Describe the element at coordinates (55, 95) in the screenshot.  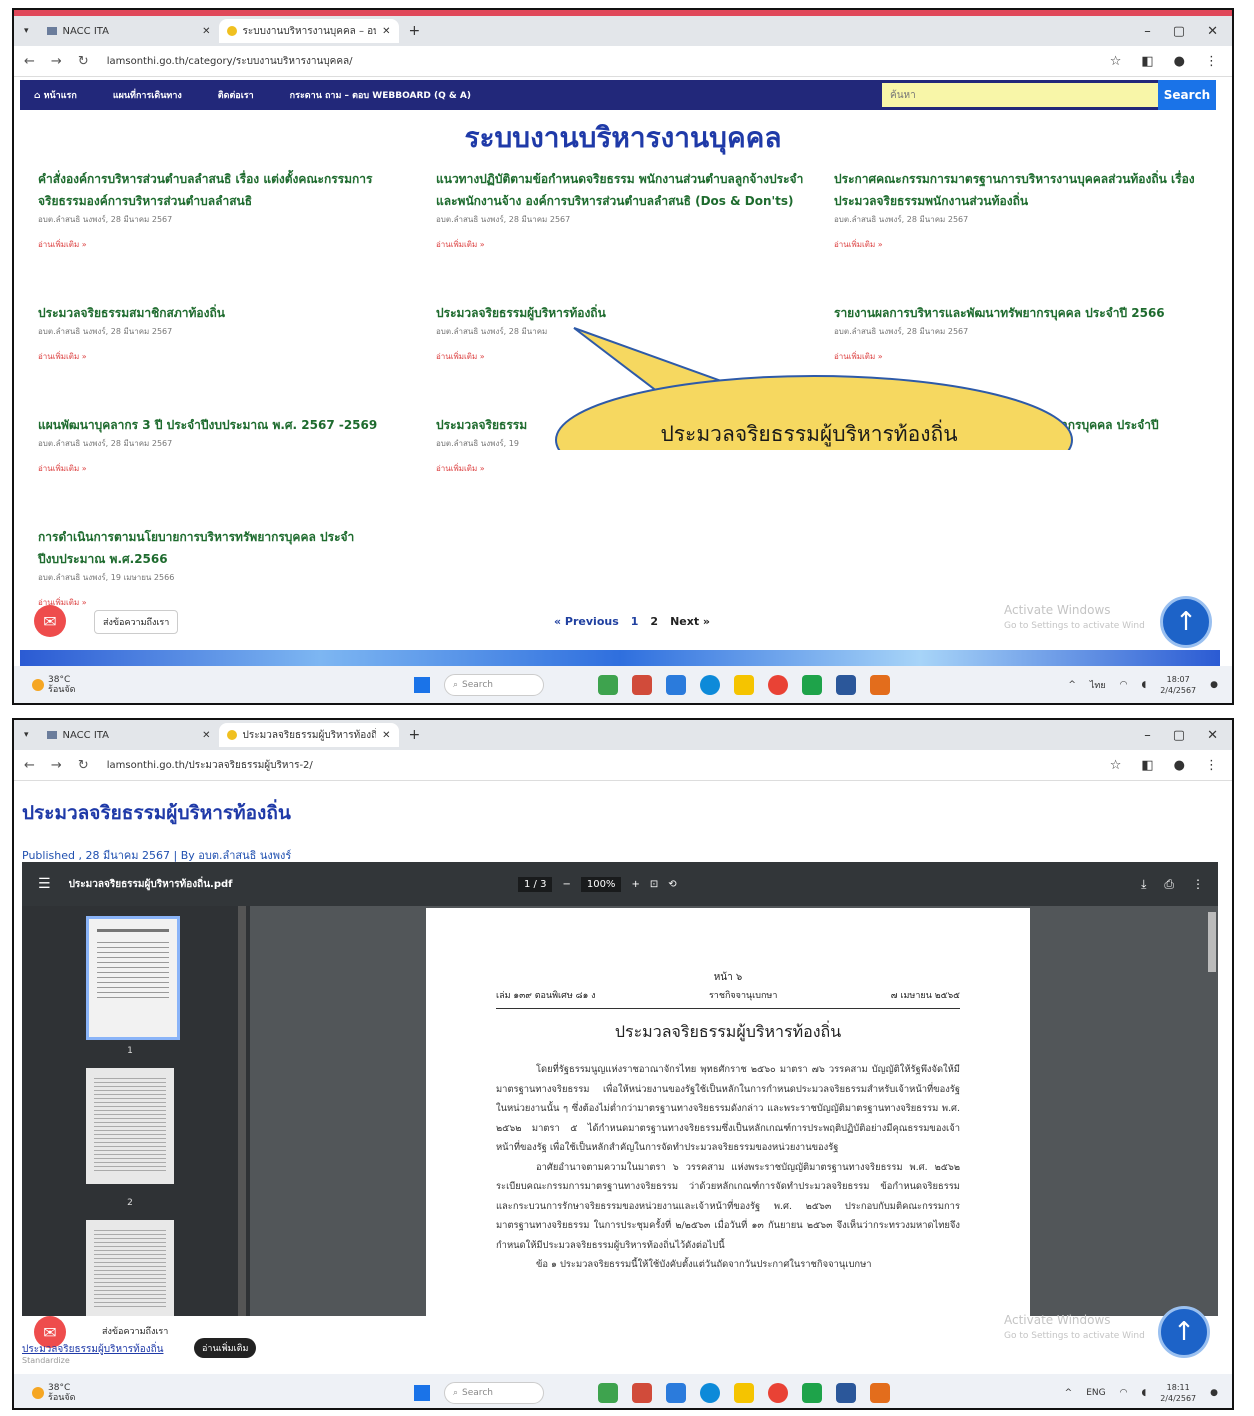
I see `nav-home: ⌂ หน้าแรก` at that location.